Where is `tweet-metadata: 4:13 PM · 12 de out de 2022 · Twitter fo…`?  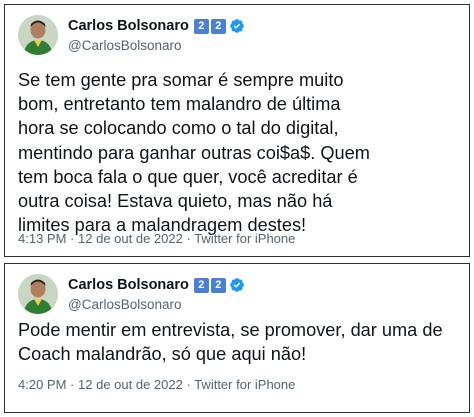
tweet-metadata: 4:13 PM · 12 de out de 2022 · Twitter fo… is located at coordinates (156, 238).